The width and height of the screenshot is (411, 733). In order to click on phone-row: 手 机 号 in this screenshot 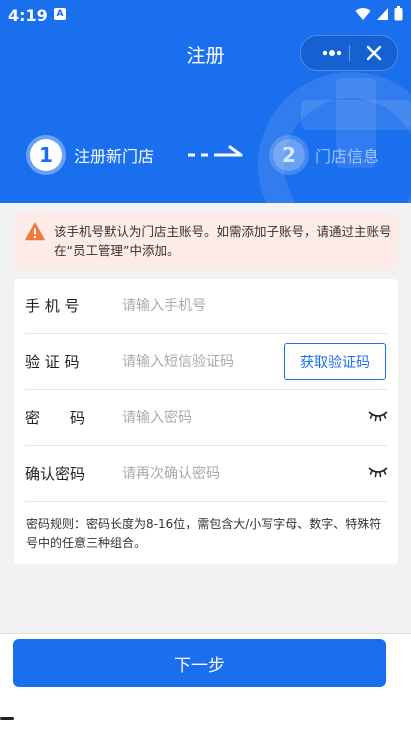, I will do `click(206, 306)`.